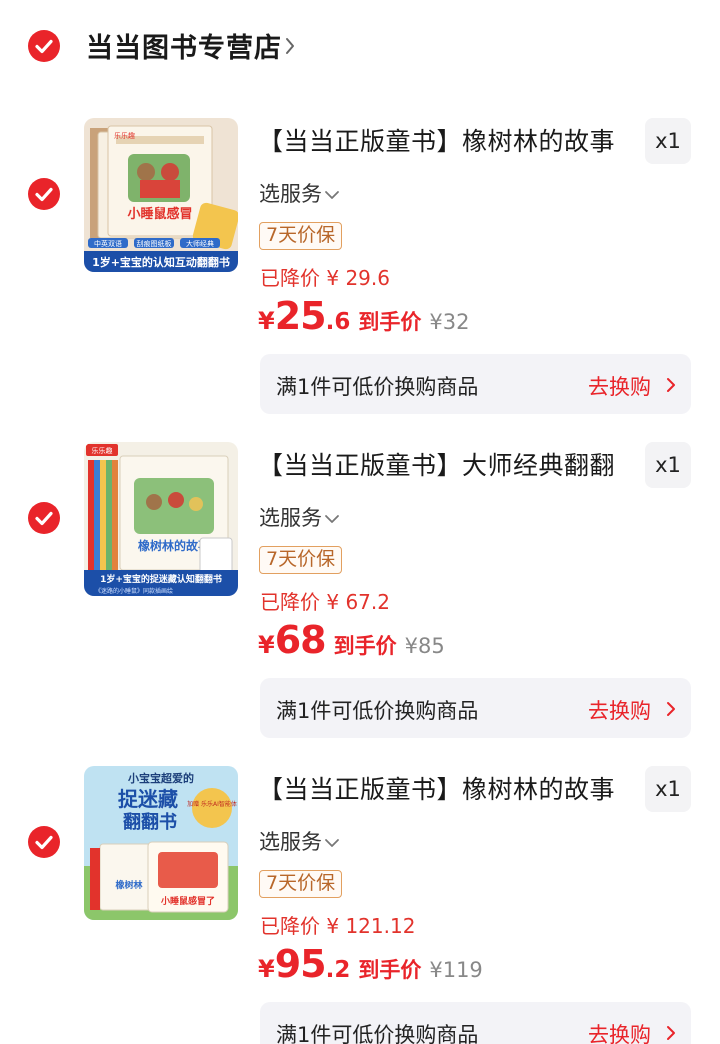  Describe the element at coordinates (108, 243) in the screenshot. I see `cover-chip: 中英双语` at that location.